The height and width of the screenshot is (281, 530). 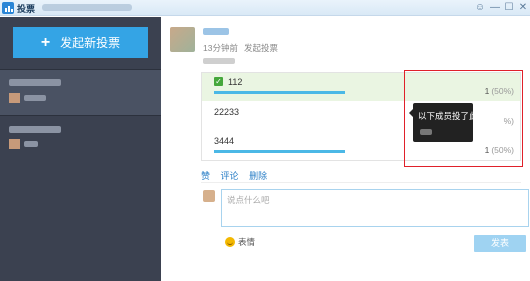 What do you see at coordinates (227, 112) in the screenshot?
I see `option-label: 22233` at bounding box center [227, 112].